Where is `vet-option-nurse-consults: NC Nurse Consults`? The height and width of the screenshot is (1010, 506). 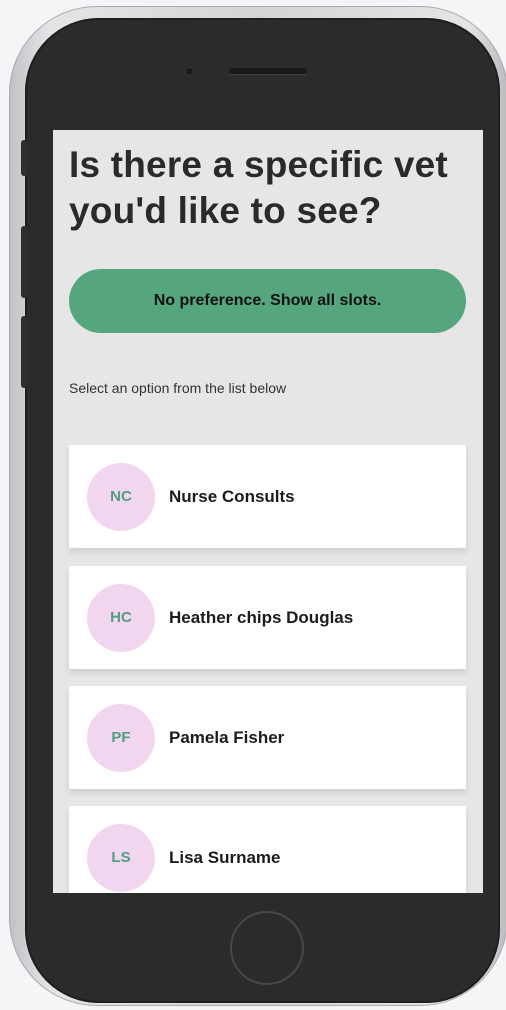
vet-option-nurse-consults: NC Nurse Consults is located at coordinates (267, 496).